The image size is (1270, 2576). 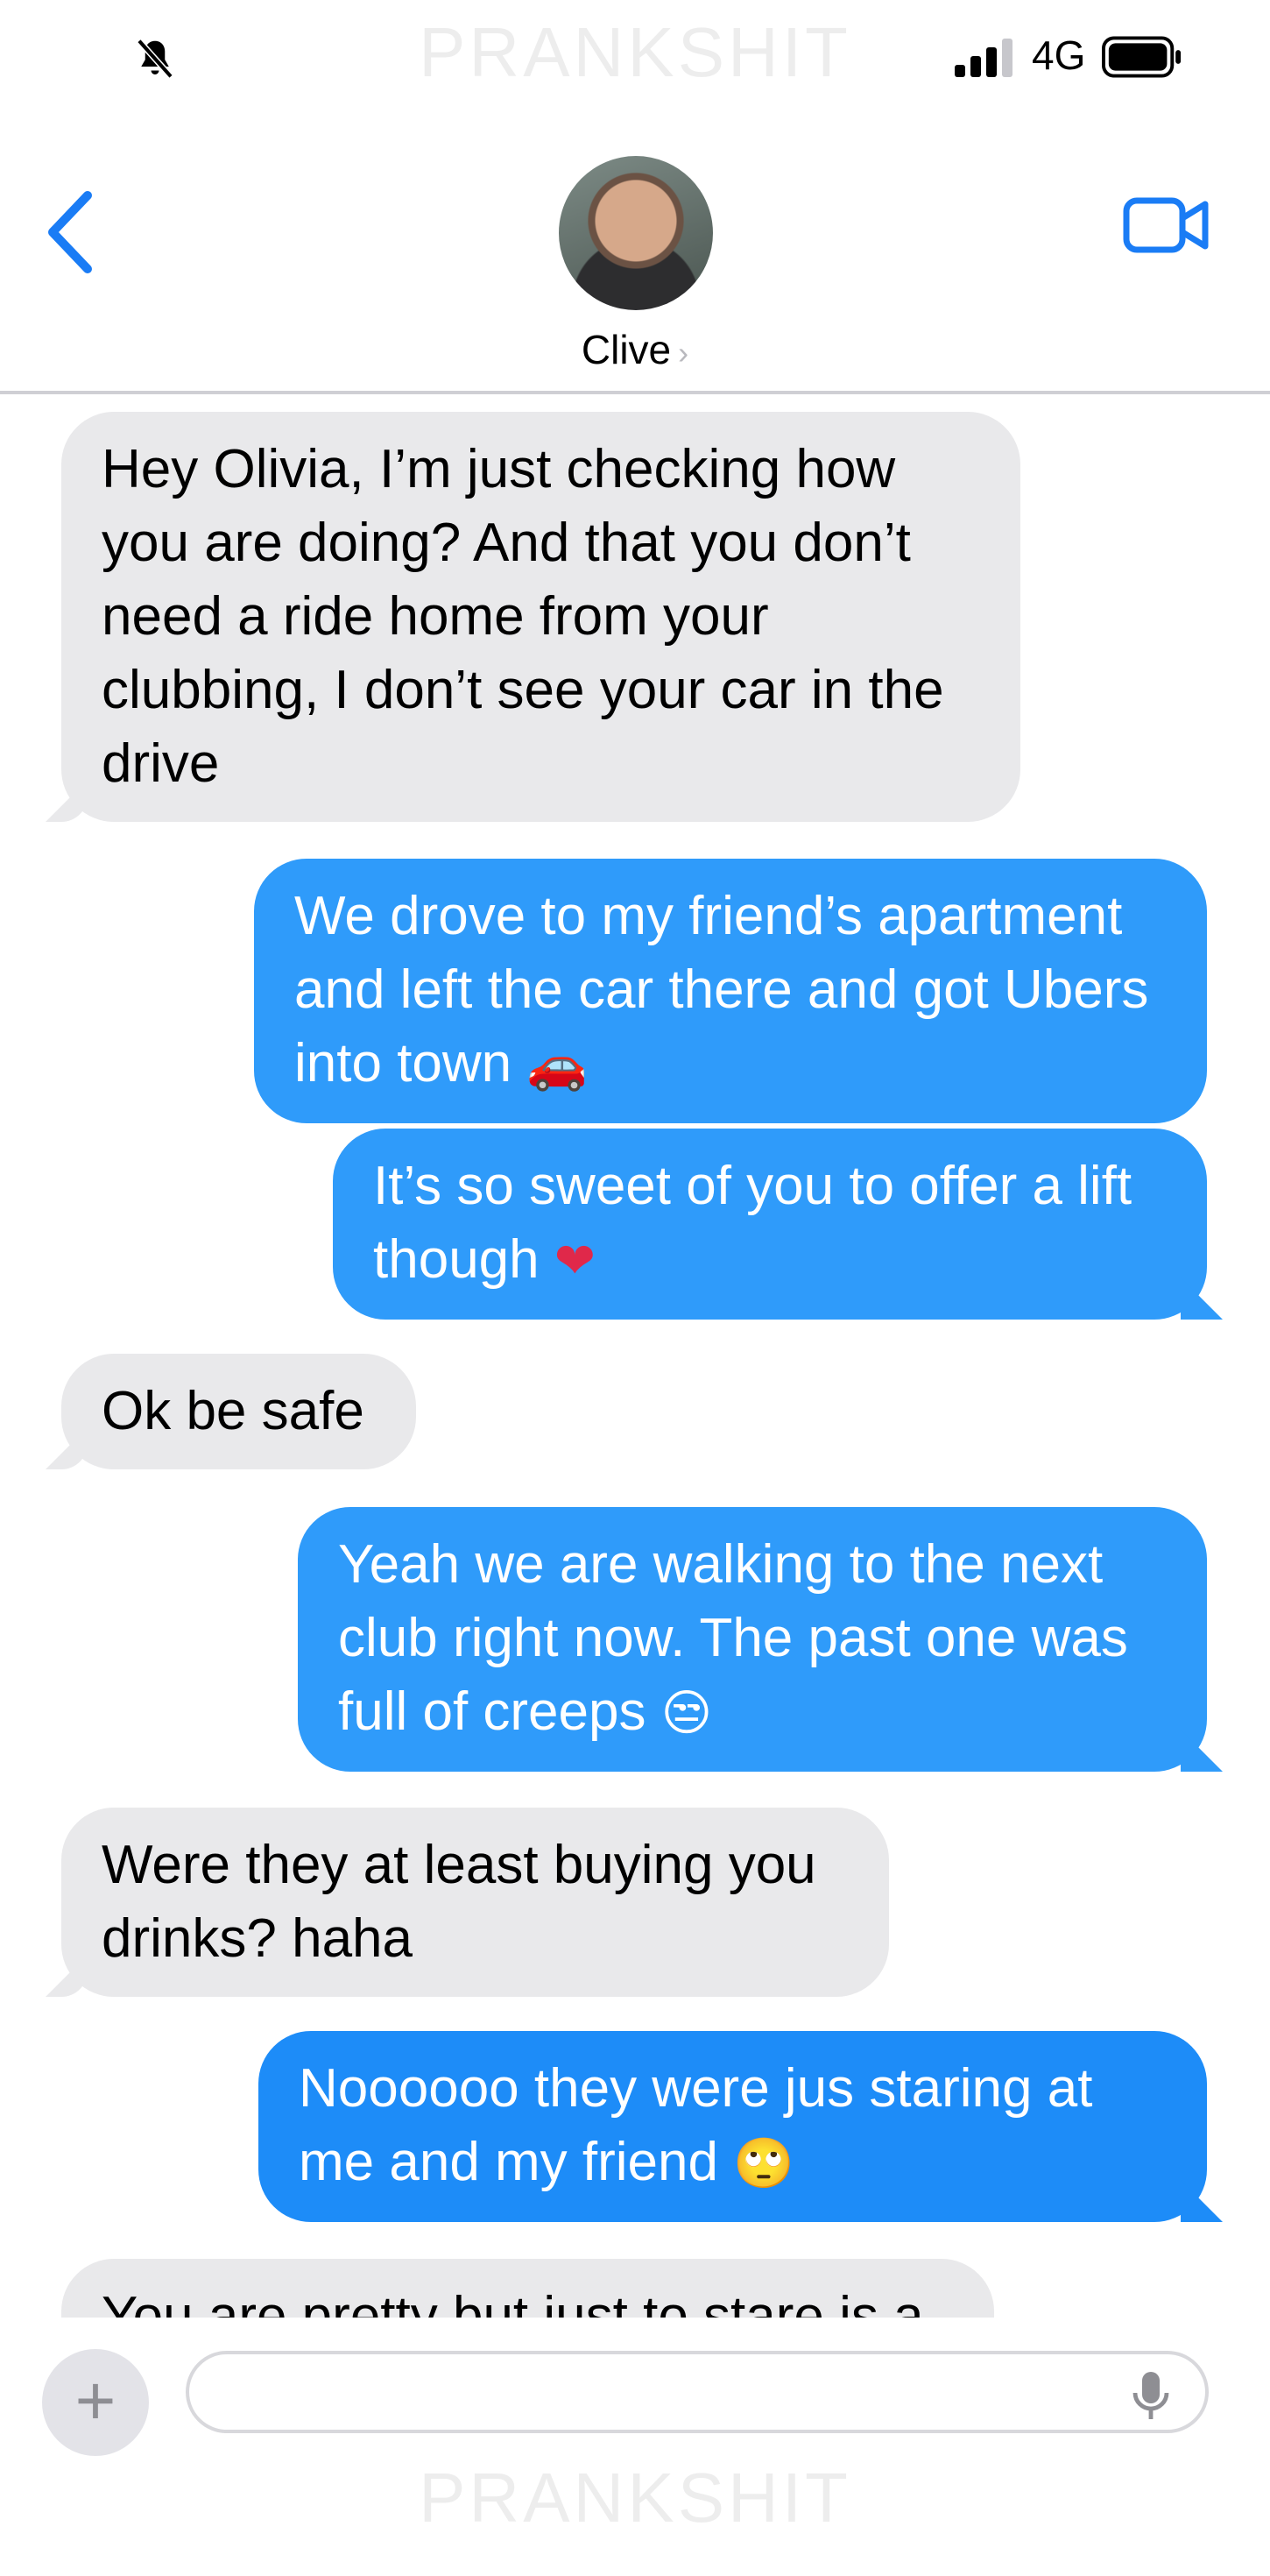 I want to click on watermark-bottom: PRANKSHIT, so click(x=635, y=2498).